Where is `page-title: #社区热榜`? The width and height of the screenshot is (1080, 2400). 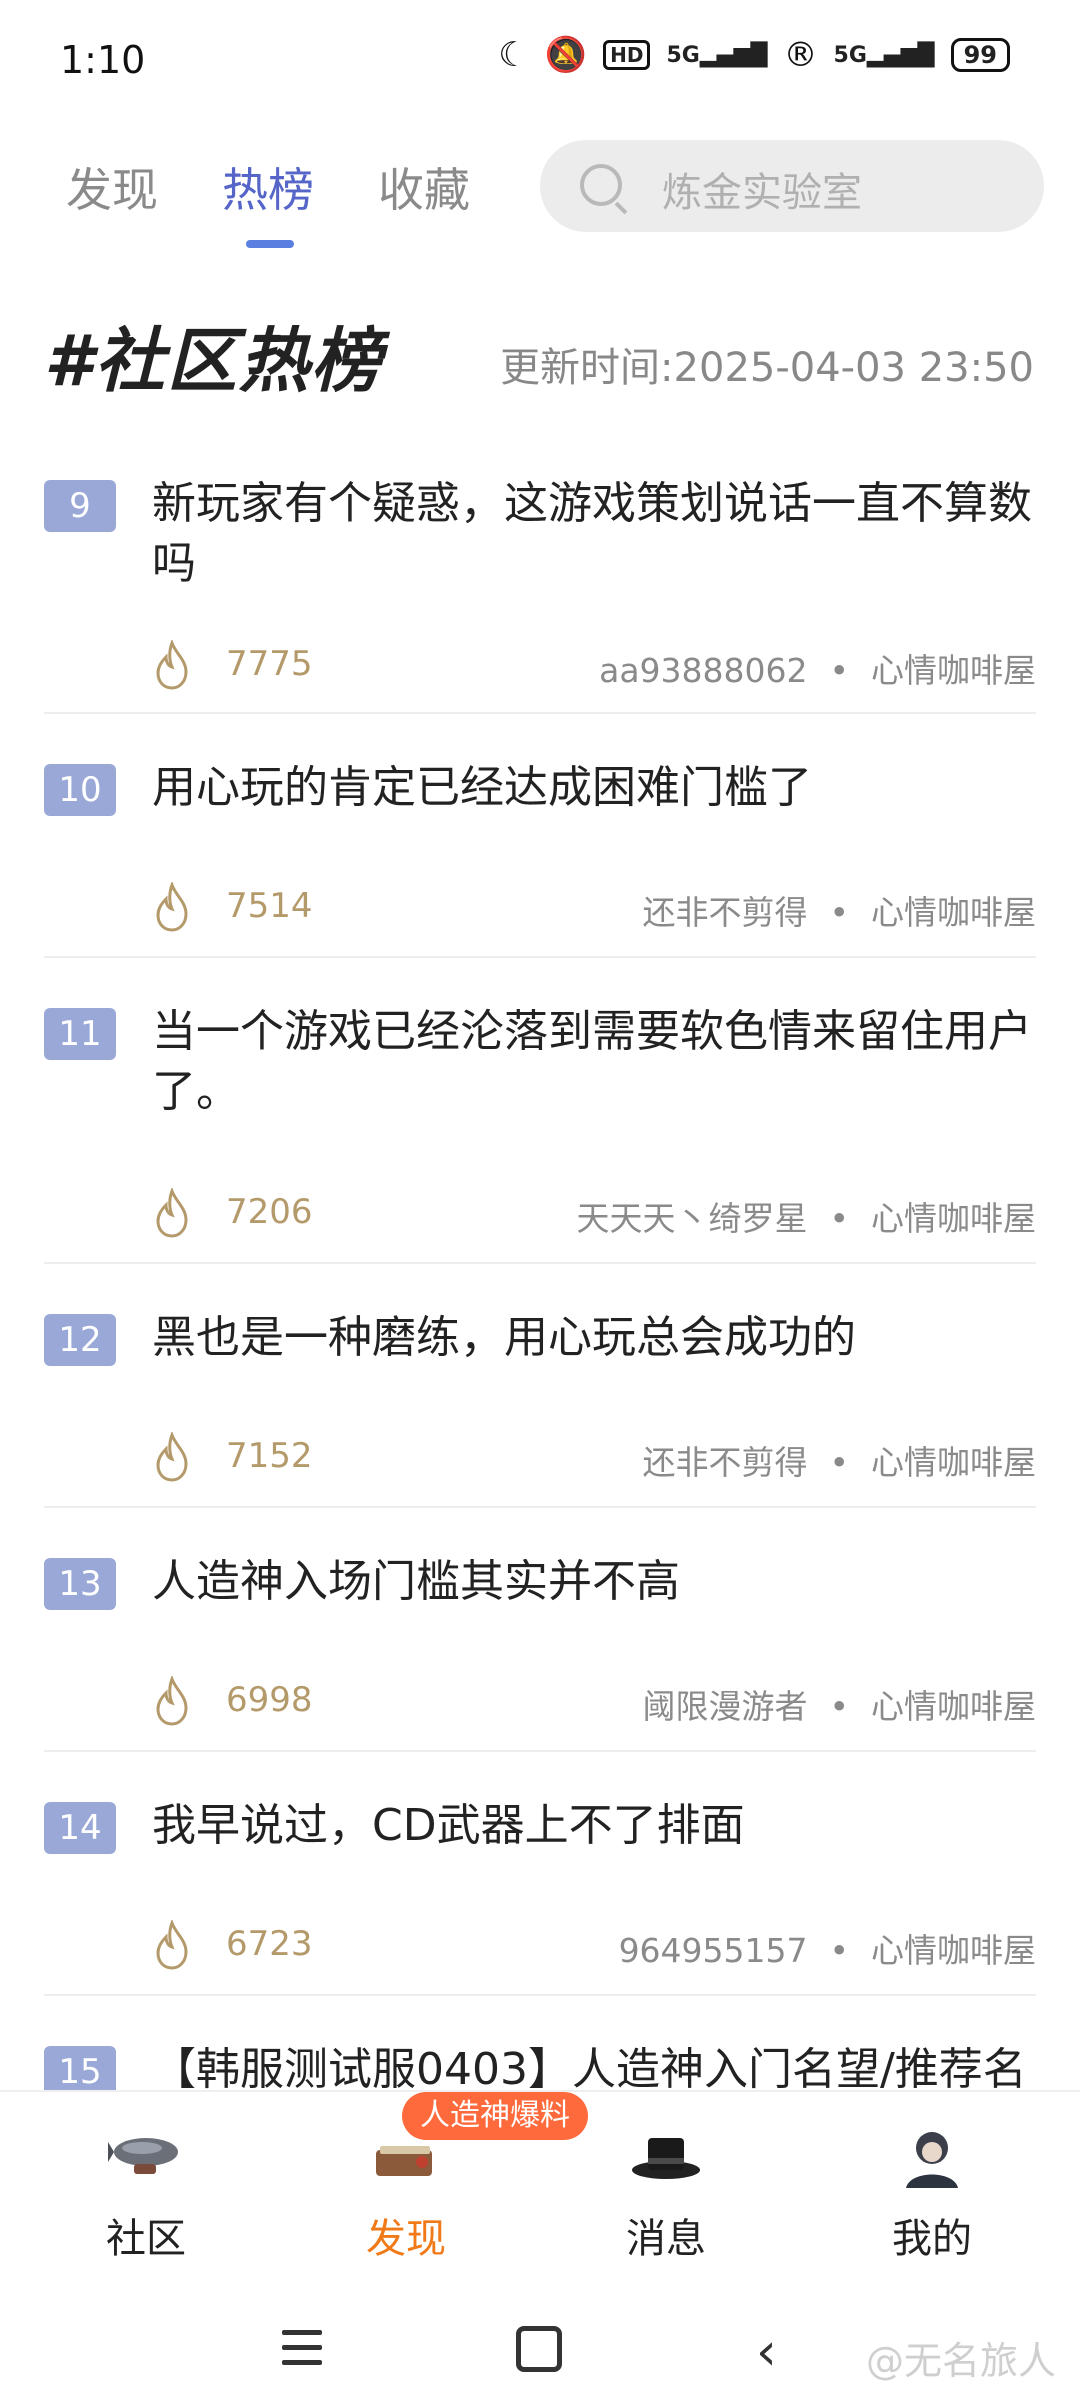 page-title: #社区热榜 is located at coordinates (213, 361).